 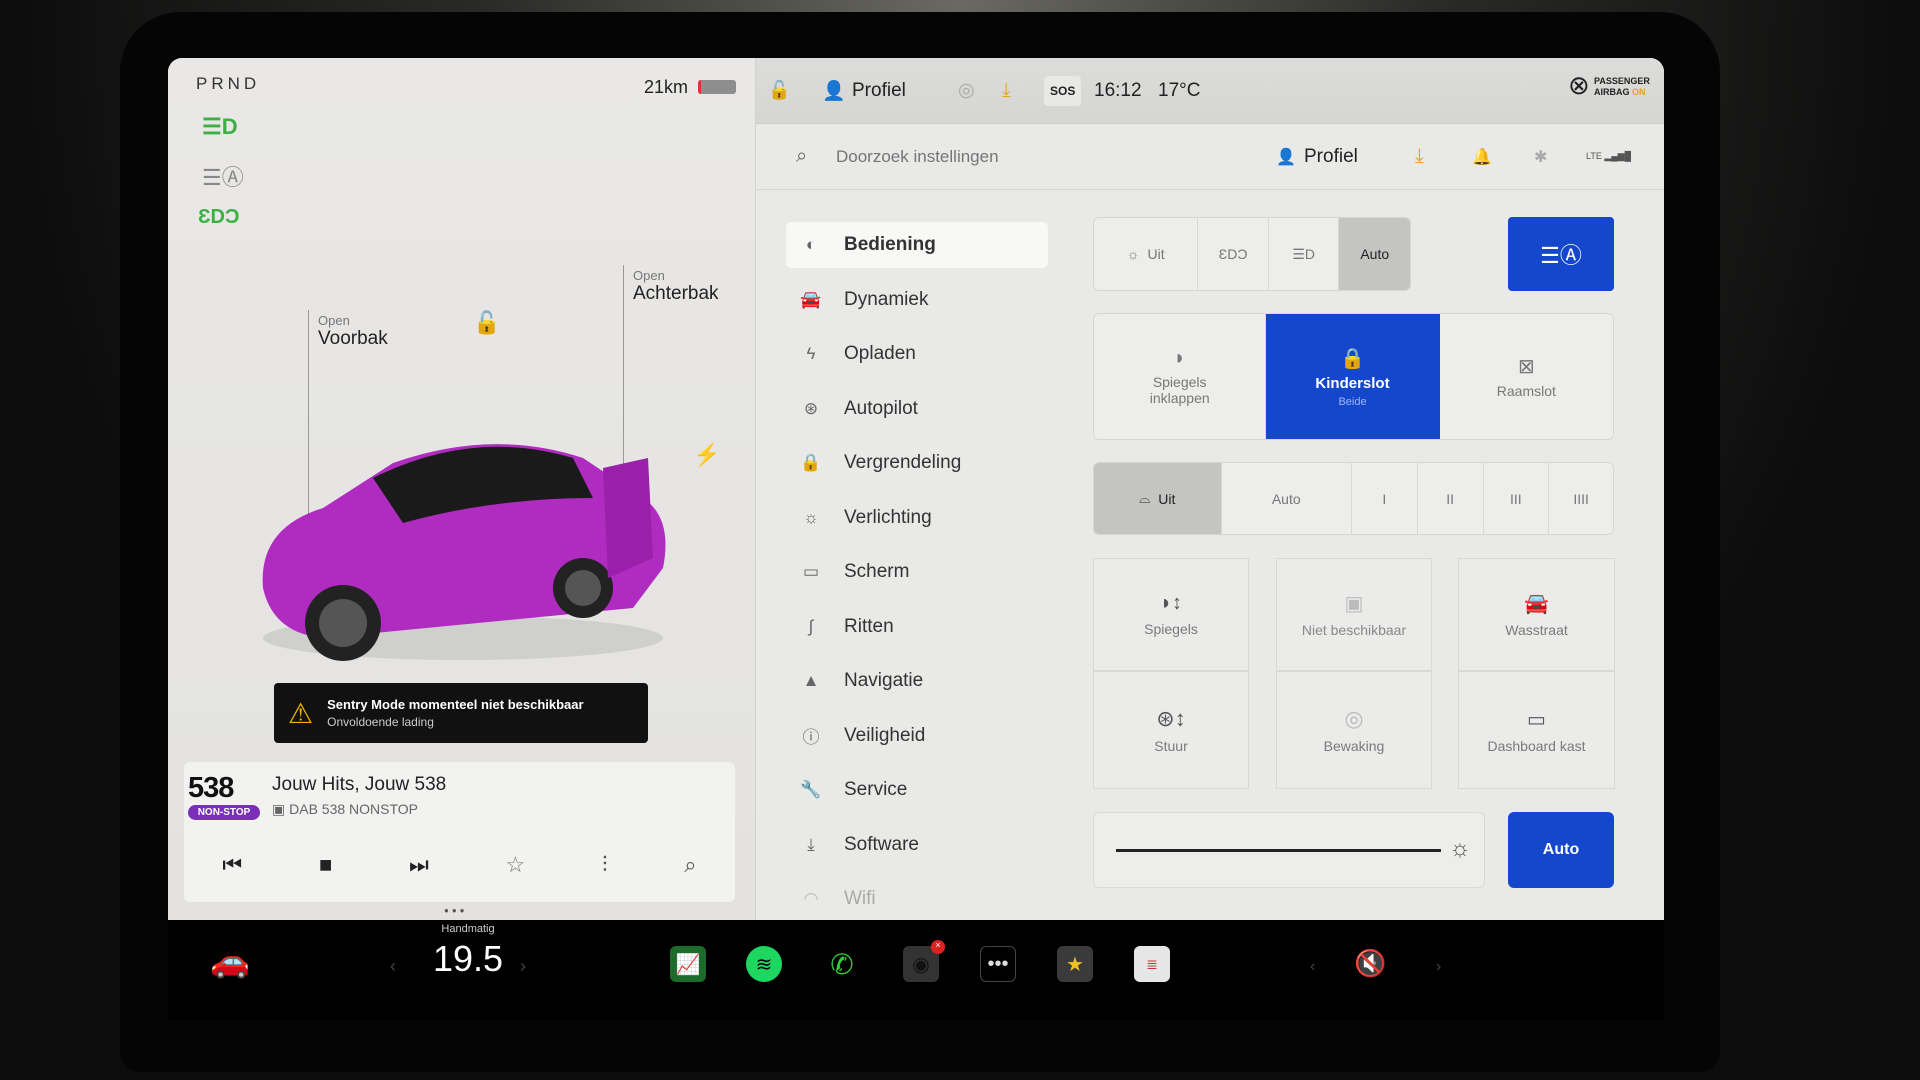 I want to click on light-icon: ☼, so click(x=811, y=517).